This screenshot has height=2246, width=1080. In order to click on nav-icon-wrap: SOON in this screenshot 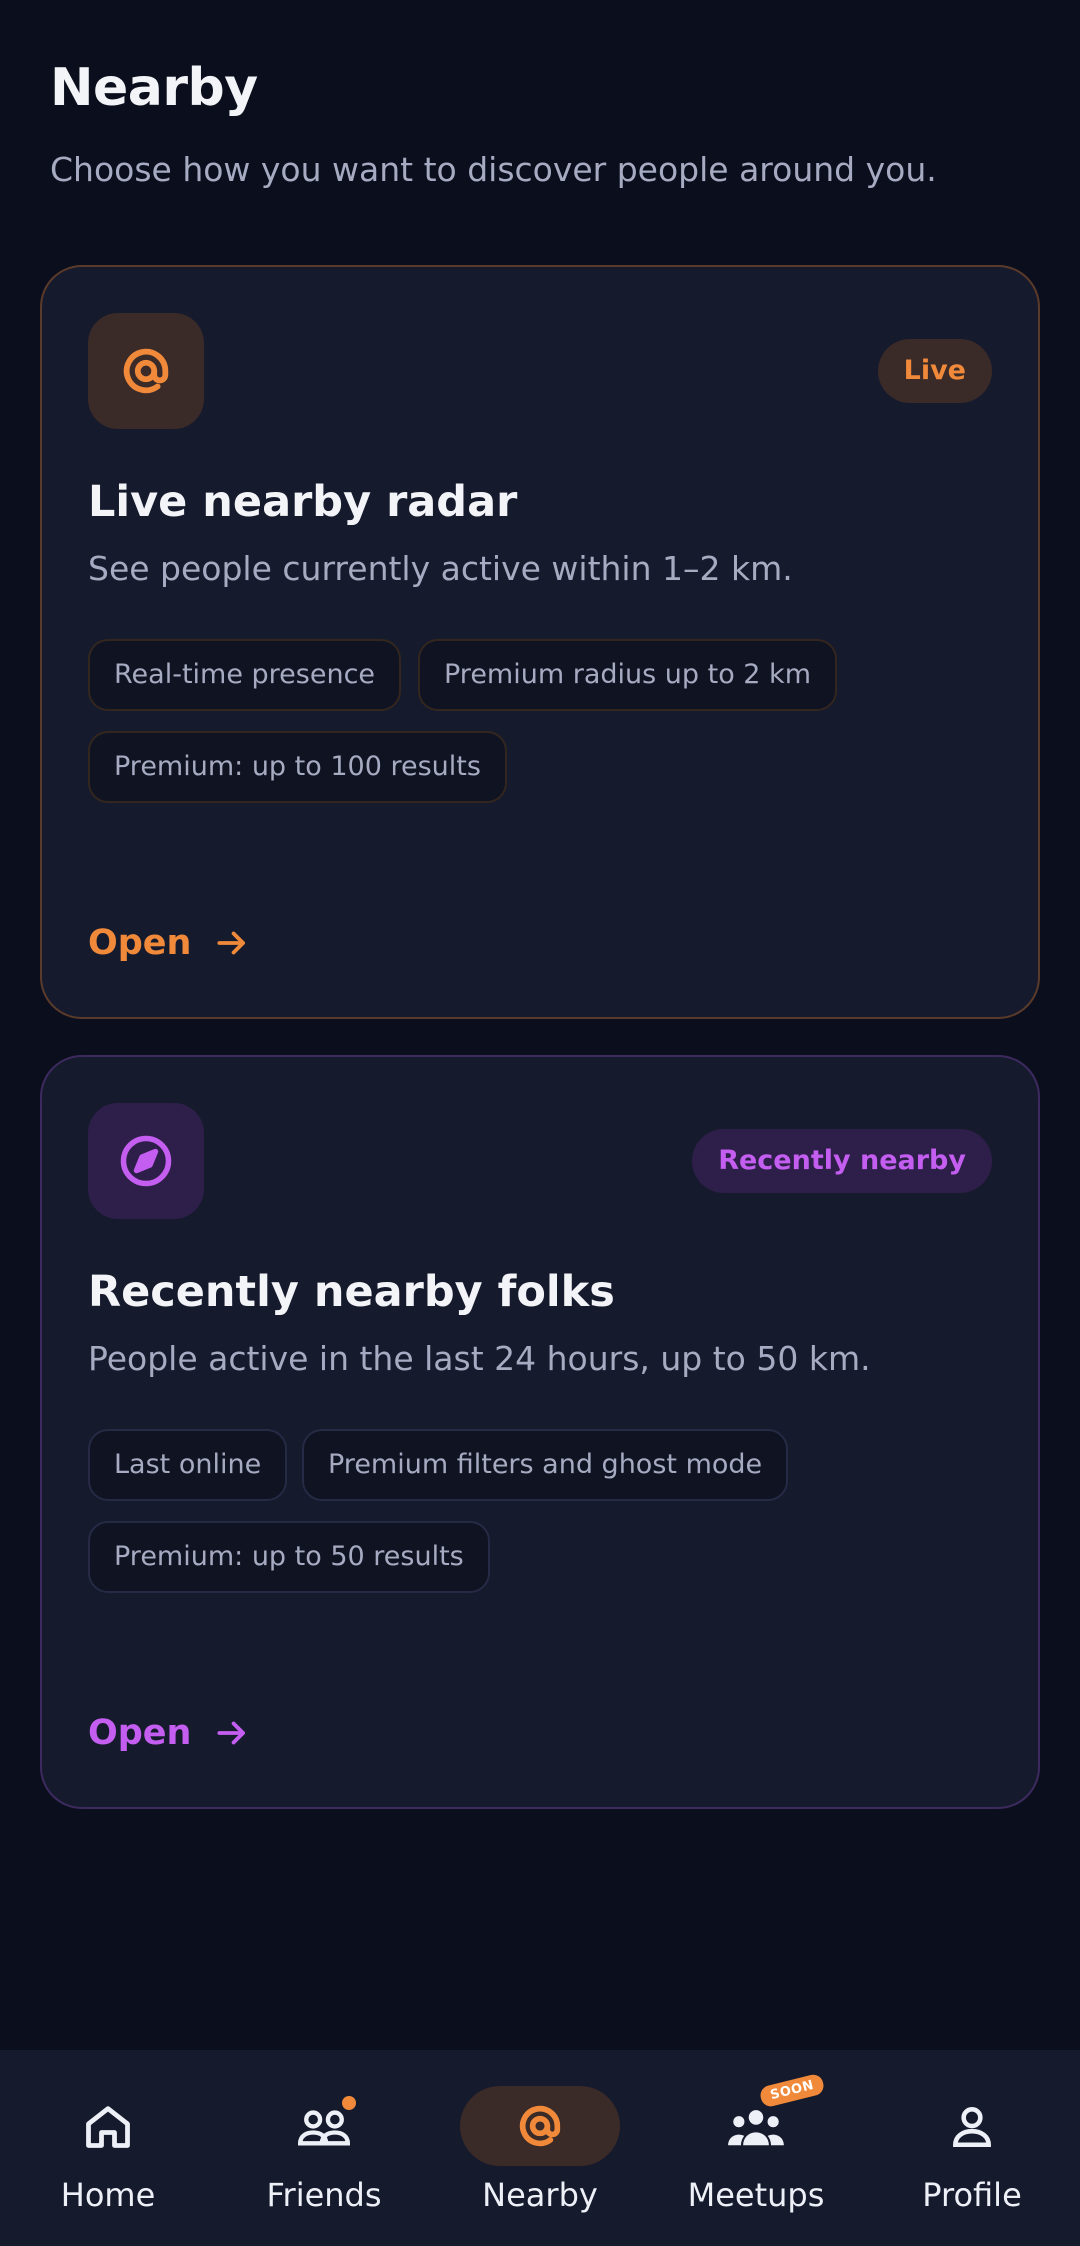, I will do `click(756, 2119)`.